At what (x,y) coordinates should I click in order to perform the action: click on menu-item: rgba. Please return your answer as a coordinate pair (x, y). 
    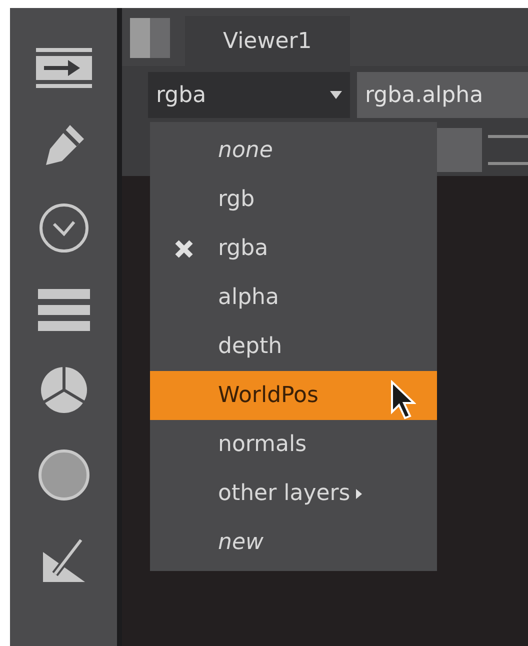
    Looking at the image, I should click on (293, 248).